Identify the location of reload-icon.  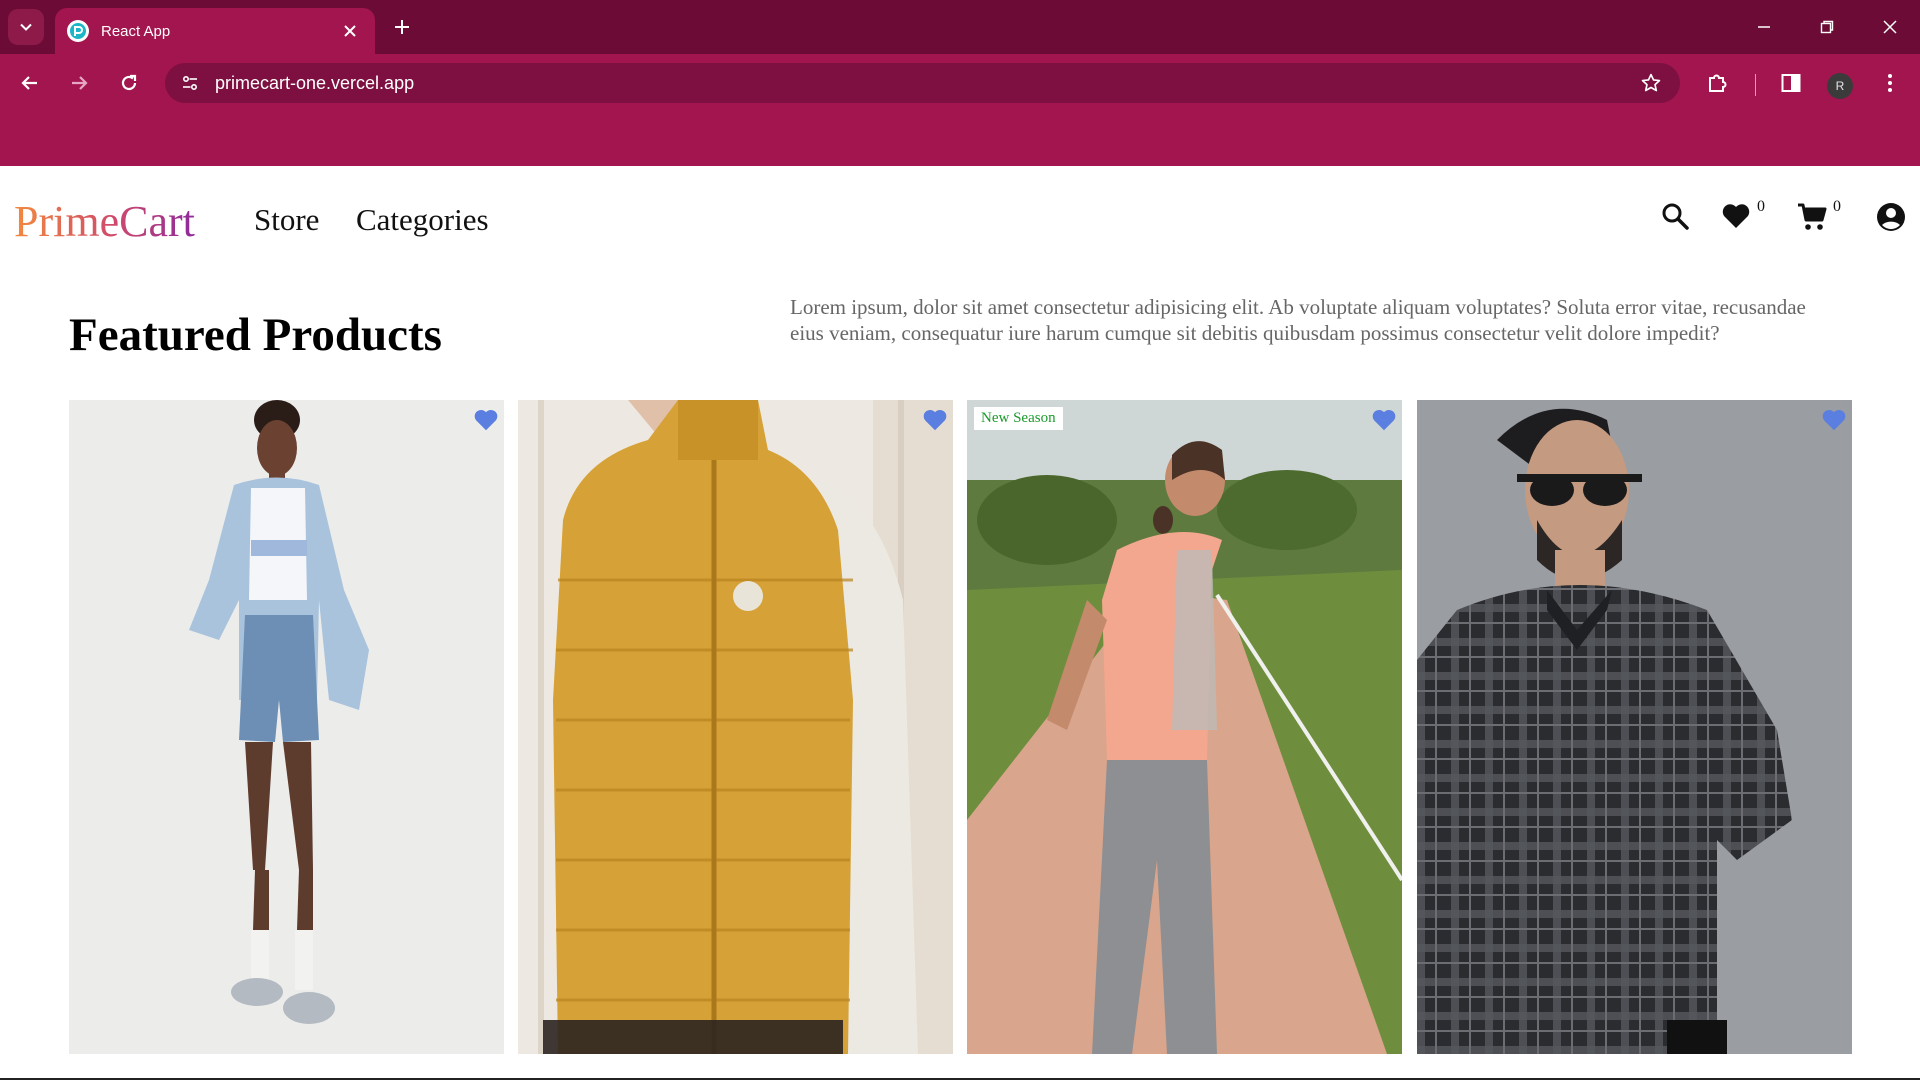
(129, 82).